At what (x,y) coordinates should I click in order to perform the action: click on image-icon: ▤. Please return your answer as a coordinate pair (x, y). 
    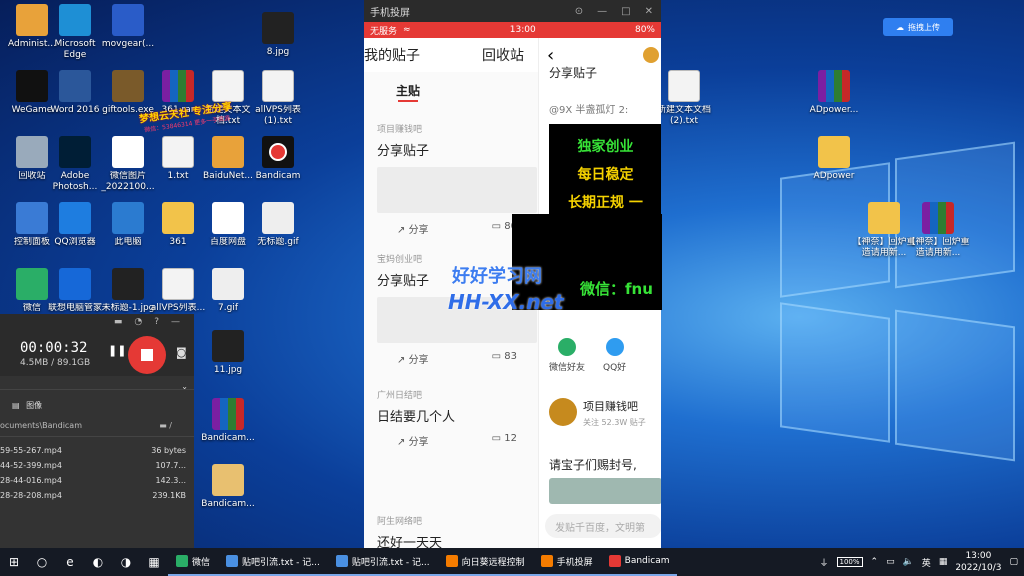
    Looking at the image, I should click on (16, 405).